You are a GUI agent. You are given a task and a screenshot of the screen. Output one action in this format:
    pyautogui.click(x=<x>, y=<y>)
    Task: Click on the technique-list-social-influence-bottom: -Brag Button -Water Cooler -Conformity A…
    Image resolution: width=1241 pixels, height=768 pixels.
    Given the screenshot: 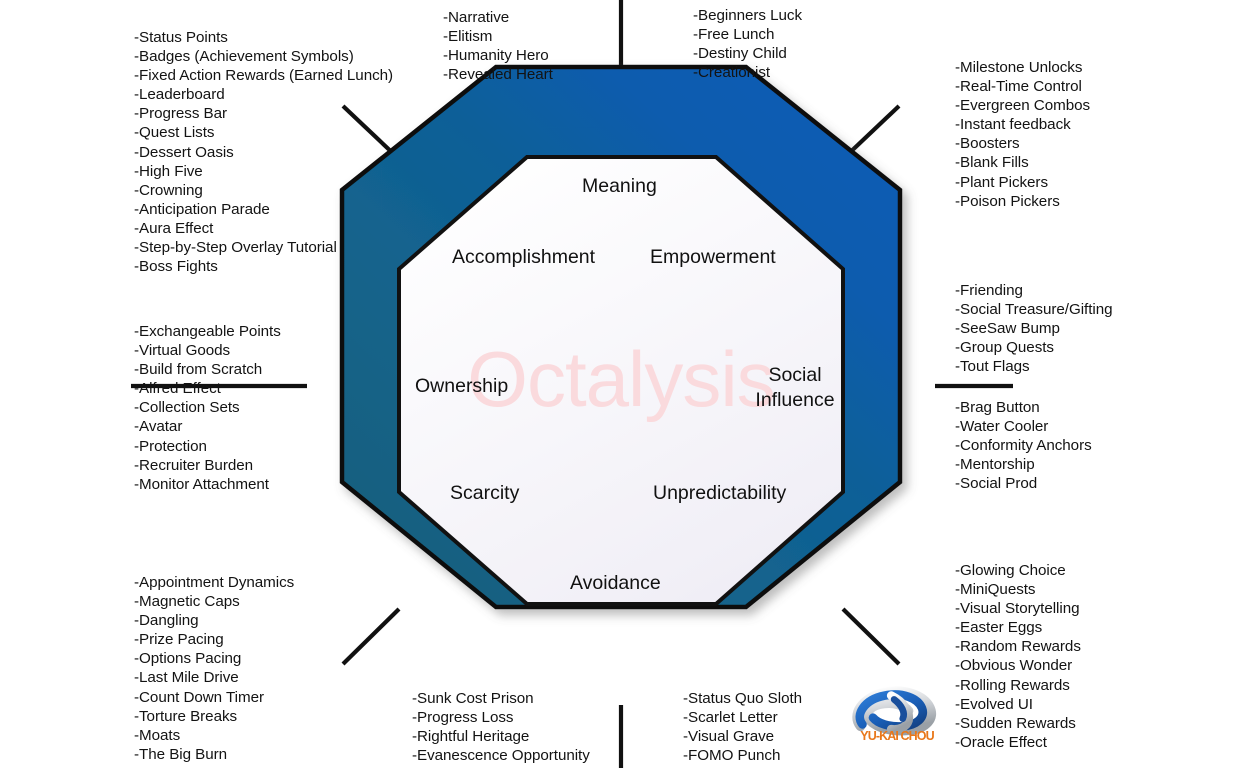 What is the action you would take?
    pyautogui.click(x=1023, y=445)
    